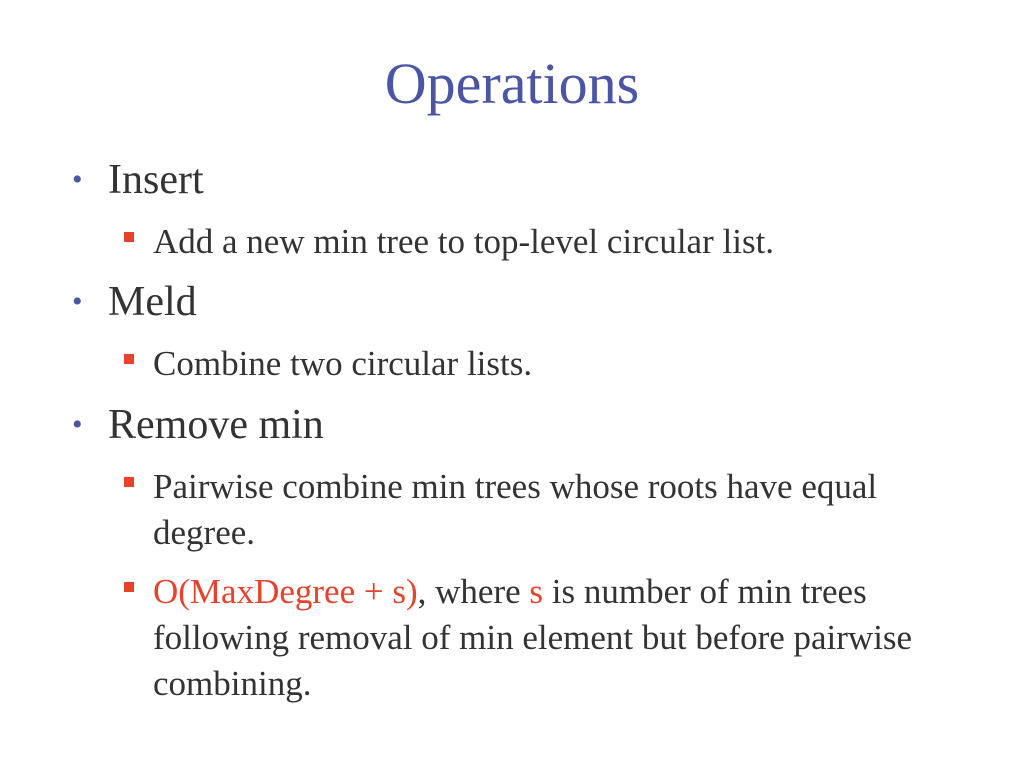 The width and height of the screenshot is (1024, 768). Describe the element at coordinates (156, 180) in the screenshot. I see `bullet-label: Insert` at that location.